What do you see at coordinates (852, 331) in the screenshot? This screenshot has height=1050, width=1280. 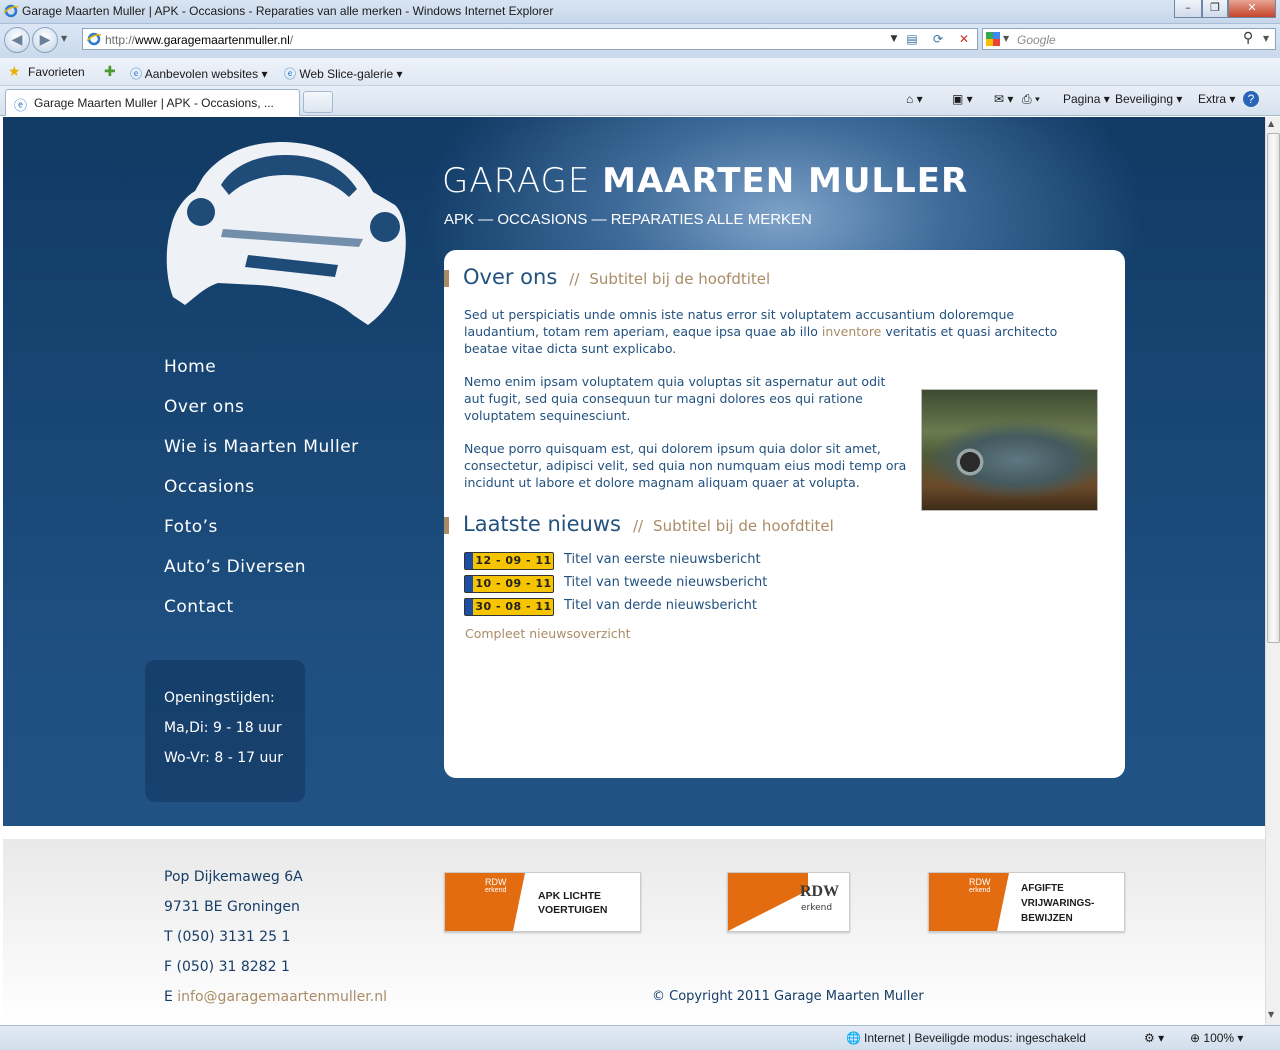 I see `inventore-link: inventore` at bounding box center [852, 331].